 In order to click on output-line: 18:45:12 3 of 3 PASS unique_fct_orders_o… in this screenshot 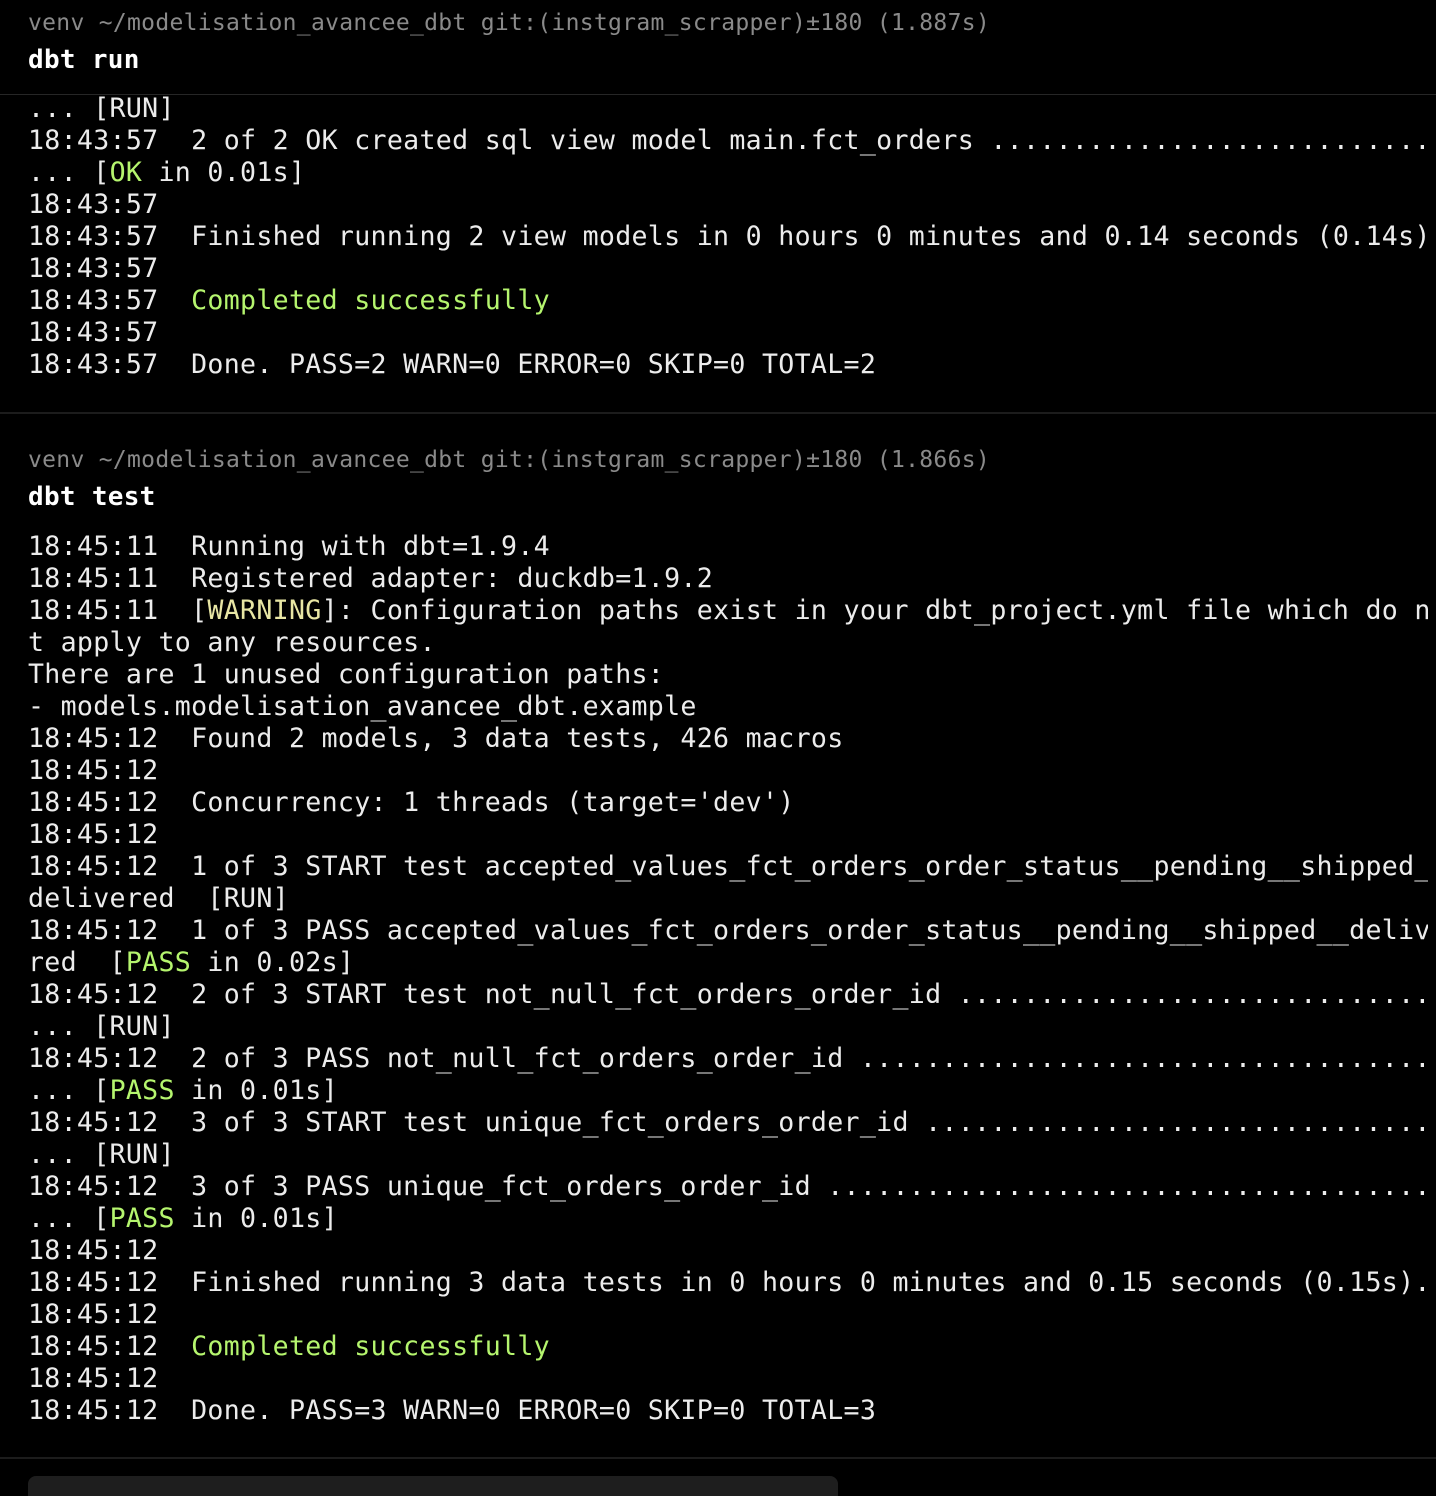, I will do `click(728, 1186)`.